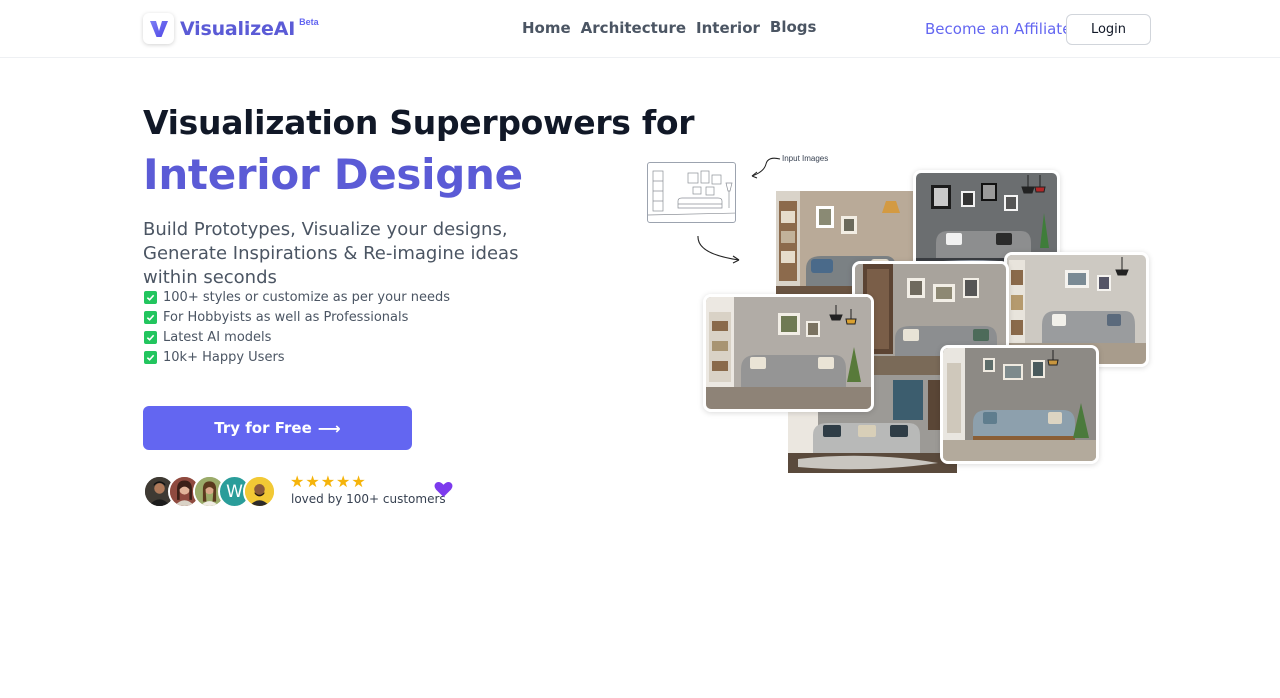  I want to click on input-sketch-image, so click(691, 192).